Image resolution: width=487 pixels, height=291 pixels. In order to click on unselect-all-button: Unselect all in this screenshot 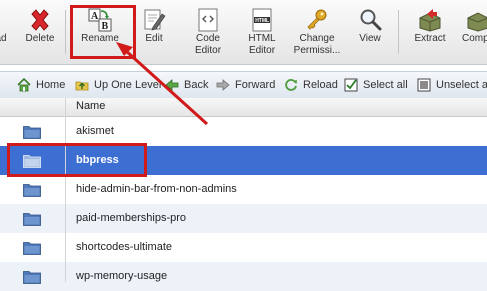, I will do `click(452, 85)`.